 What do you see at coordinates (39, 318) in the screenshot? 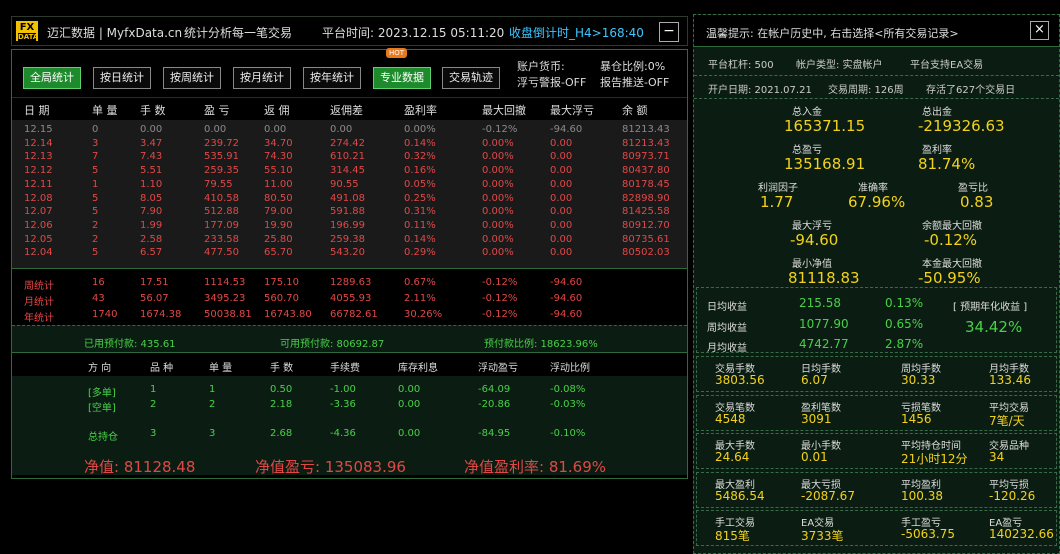
I see `summary-cell: 年统计` at bounding box center [39, 318].